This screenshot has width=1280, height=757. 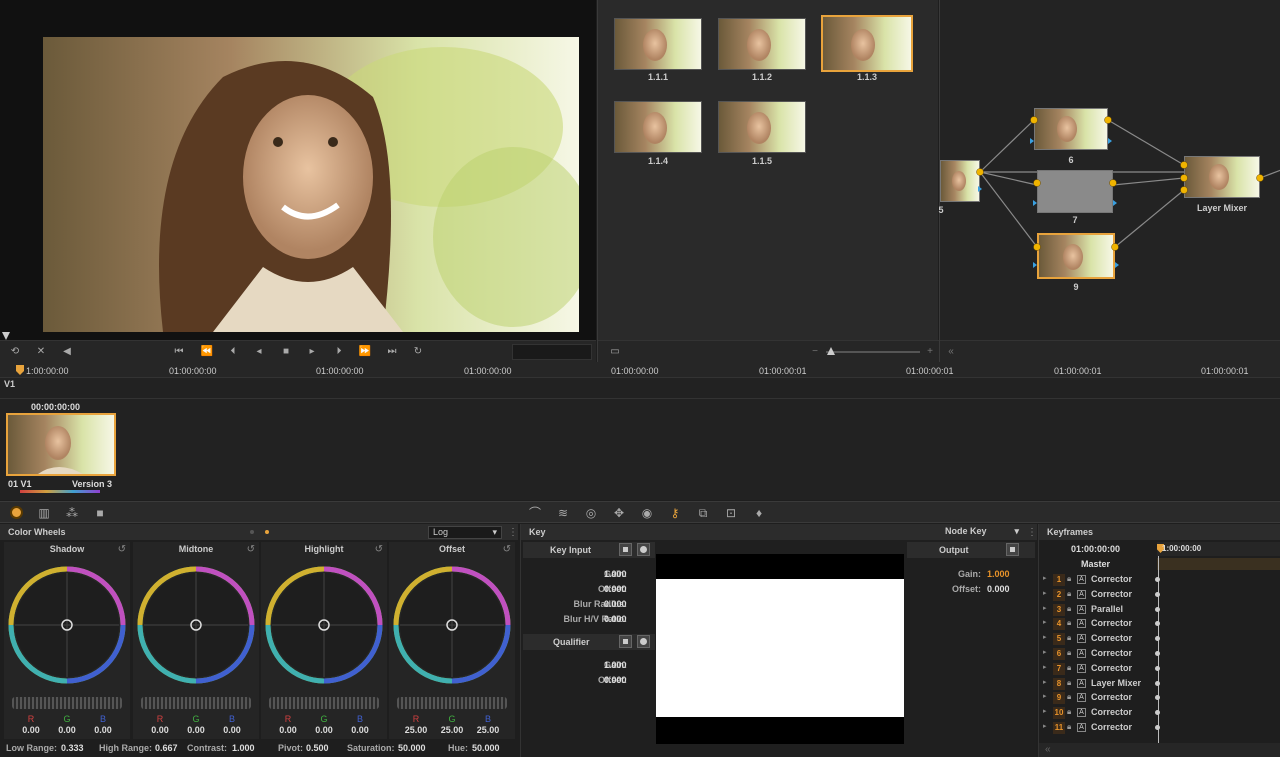 What do you see at coordinates (179, 352) in the screenshot?
I see `go-to-start-icon: ⏮` at bounding box center [179, 352].